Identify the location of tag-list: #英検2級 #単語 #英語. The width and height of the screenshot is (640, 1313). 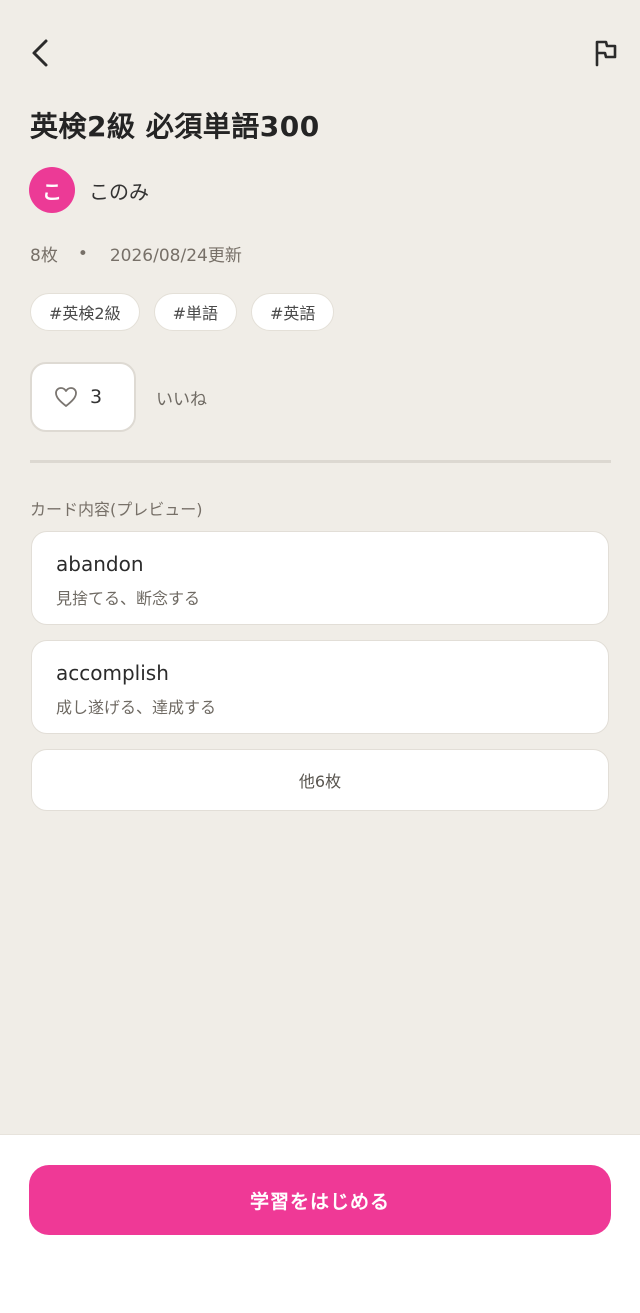
(189, 312).